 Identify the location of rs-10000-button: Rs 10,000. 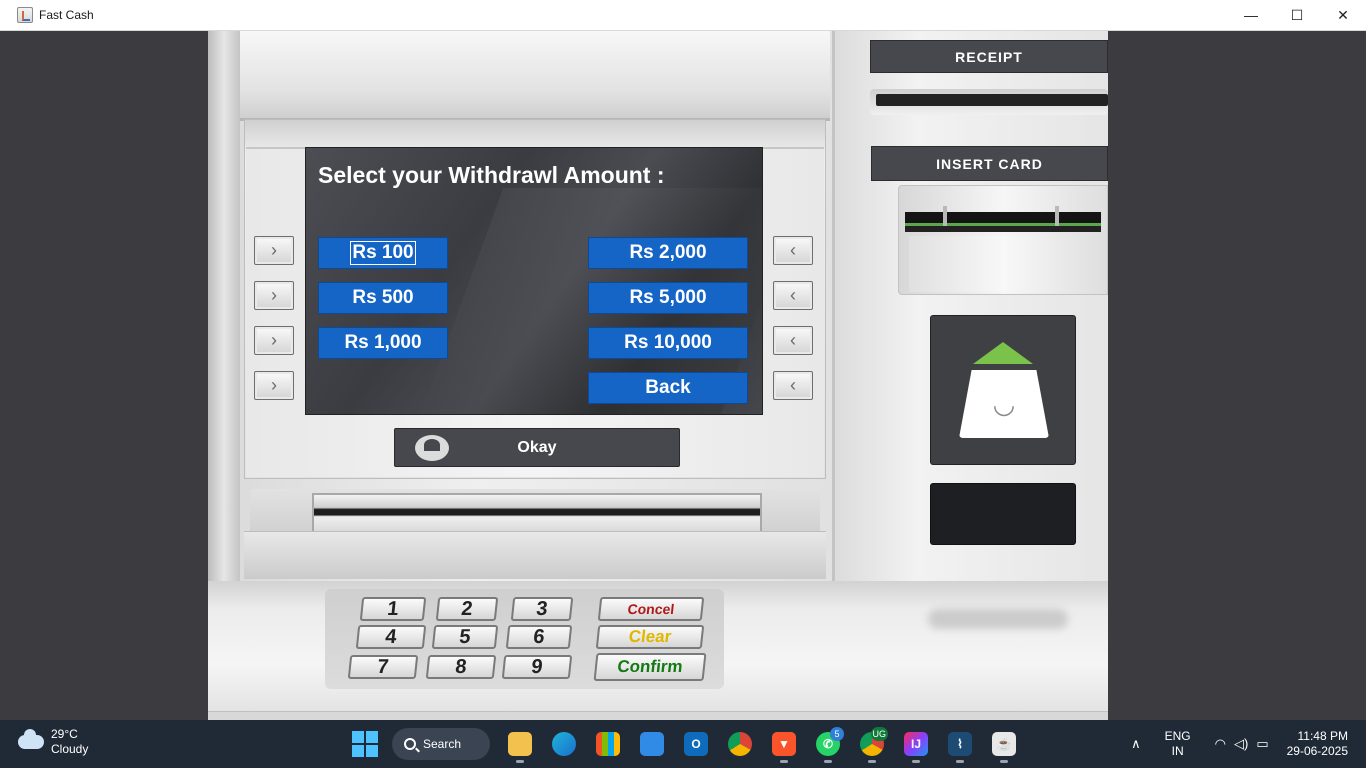
(668, 343).